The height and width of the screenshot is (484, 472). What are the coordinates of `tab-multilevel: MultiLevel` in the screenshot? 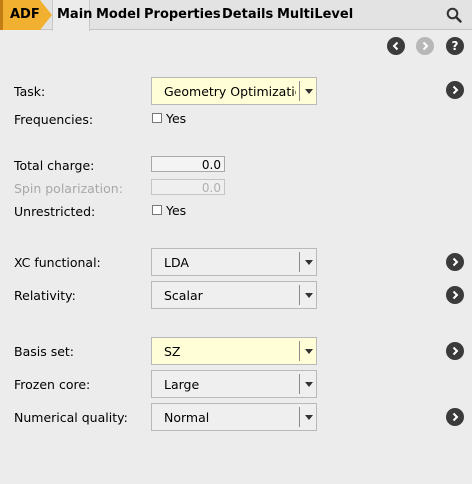 It's located at (315, 14).